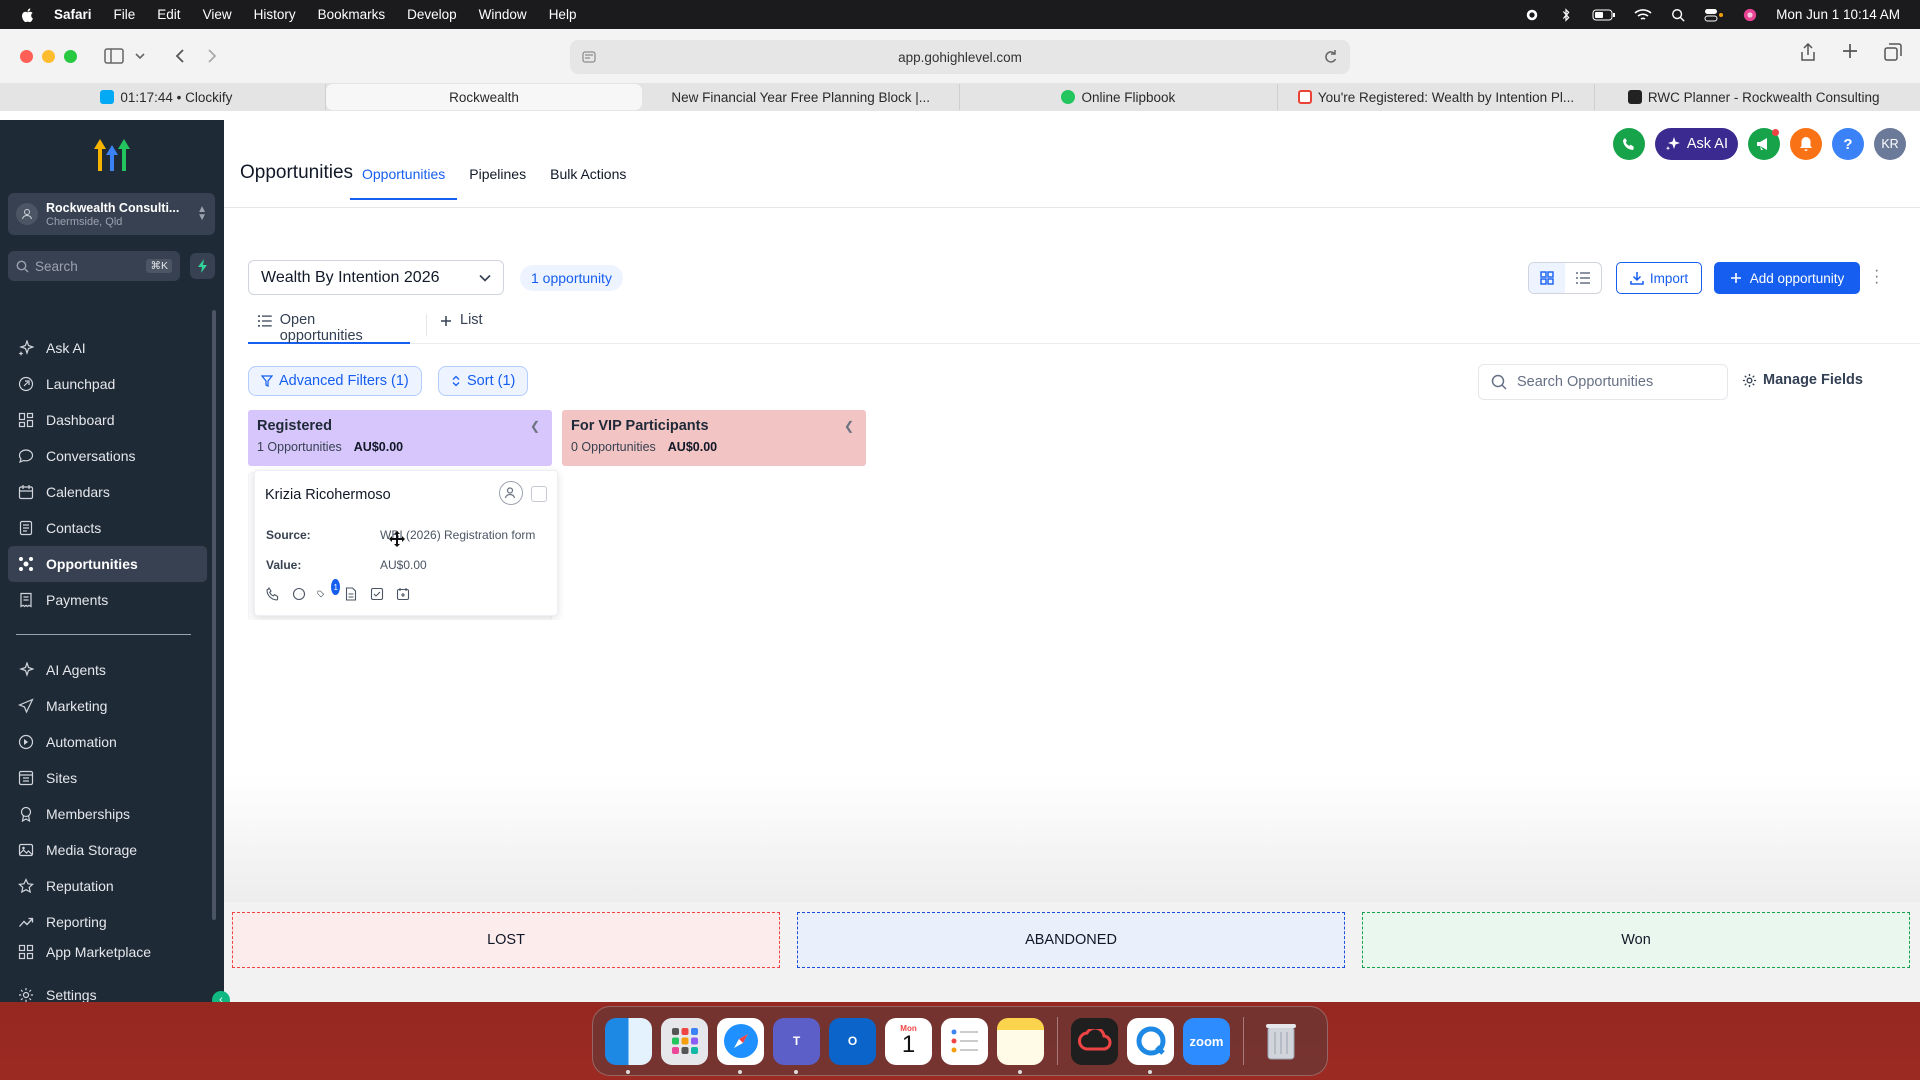 The image size is (1920, 1080). Describe the element at coordinates (539, 494) in the screenshot. I see `select-card-checkbox` at that location.